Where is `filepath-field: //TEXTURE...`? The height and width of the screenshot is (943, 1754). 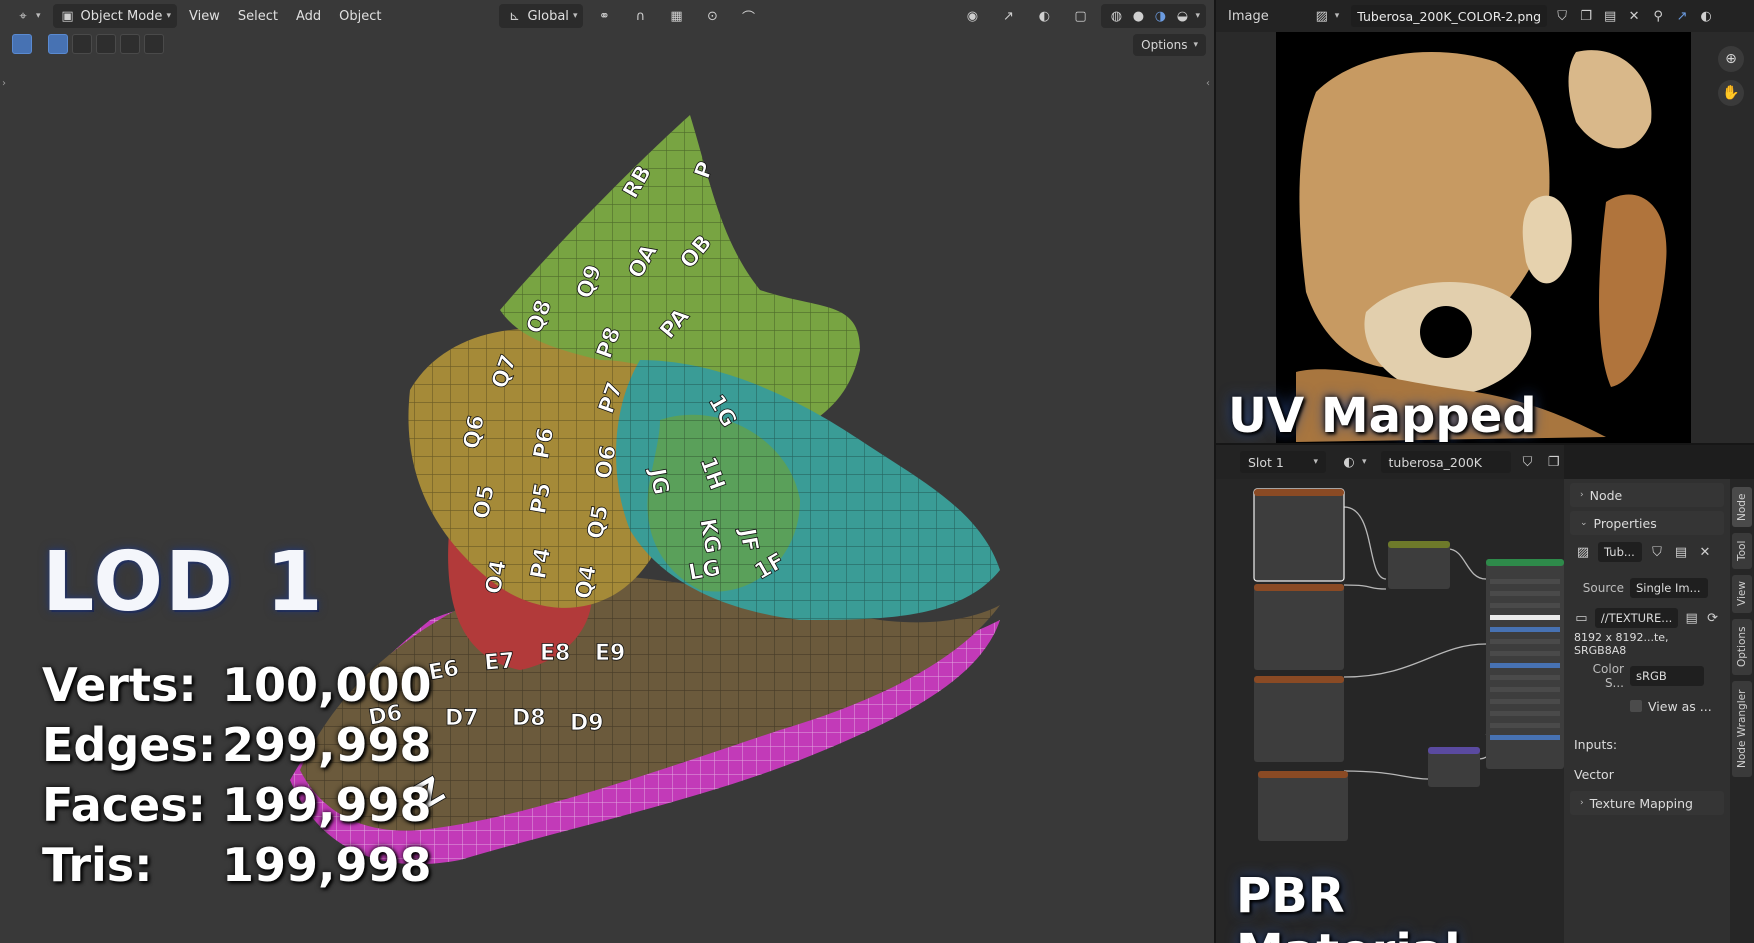
filepath-field: //TEXTURE... is located at coordinates (1636, 618).